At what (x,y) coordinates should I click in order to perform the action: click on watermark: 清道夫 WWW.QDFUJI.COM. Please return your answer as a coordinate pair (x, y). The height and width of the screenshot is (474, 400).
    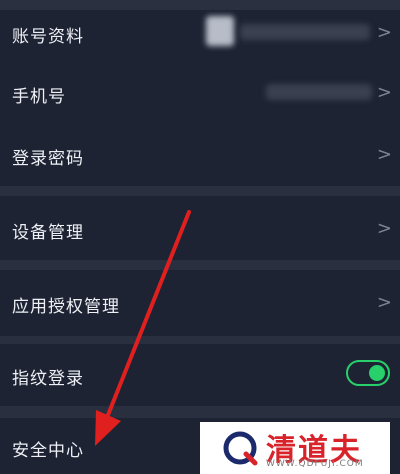
    Looking at the image, I should click on (295, 448).